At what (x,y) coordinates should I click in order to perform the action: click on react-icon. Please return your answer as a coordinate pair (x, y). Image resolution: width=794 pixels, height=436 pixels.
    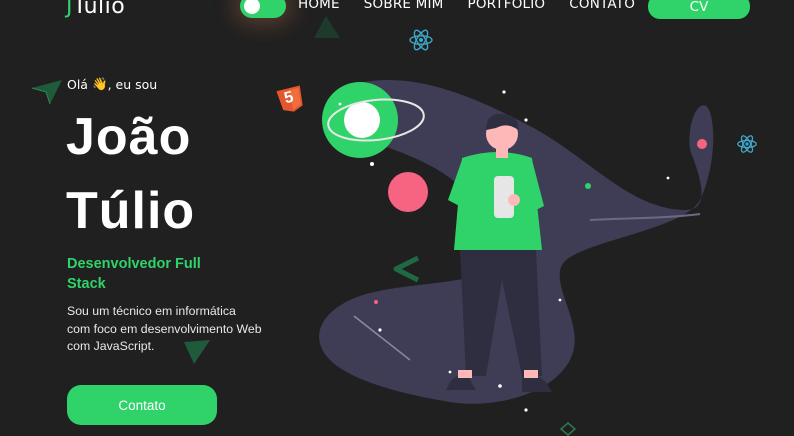
    Looking at the image, I should click on (421, 40).